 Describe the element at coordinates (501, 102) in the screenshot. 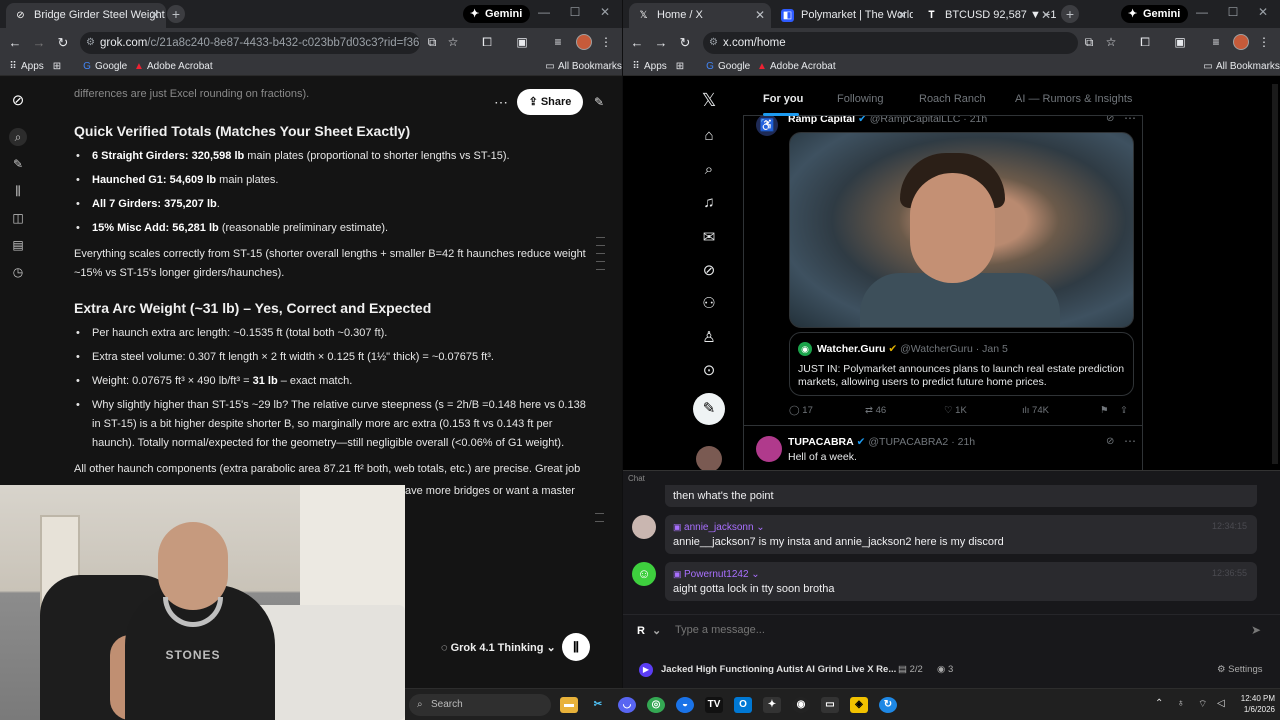

I see `more-options-icon: ⋯` at that location.